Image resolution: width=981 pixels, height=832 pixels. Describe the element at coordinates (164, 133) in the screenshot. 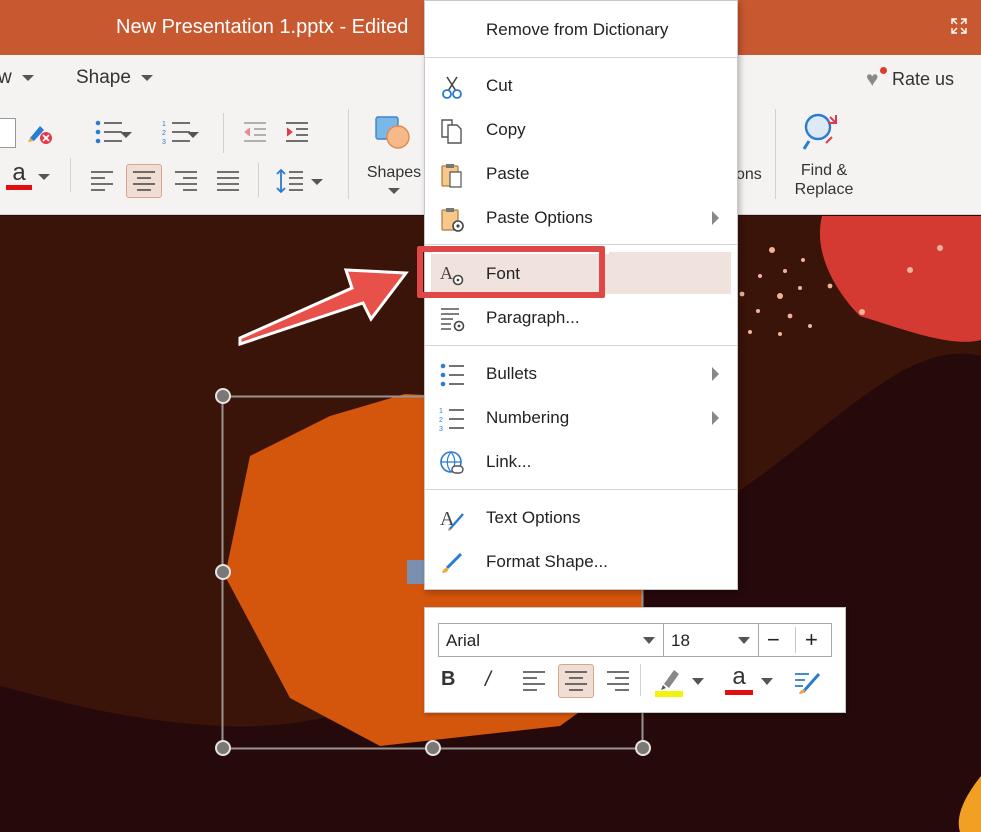

I see `svg-text: 2` at that location.